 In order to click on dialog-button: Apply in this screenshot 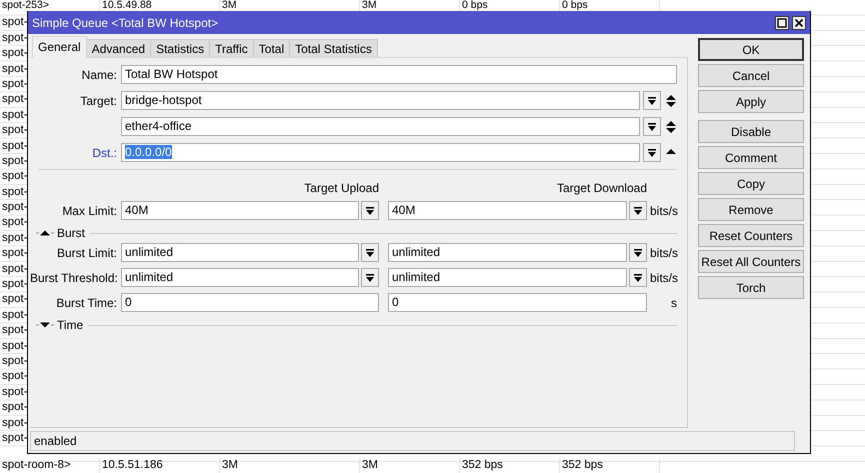, I will do `click(751, 101)`.